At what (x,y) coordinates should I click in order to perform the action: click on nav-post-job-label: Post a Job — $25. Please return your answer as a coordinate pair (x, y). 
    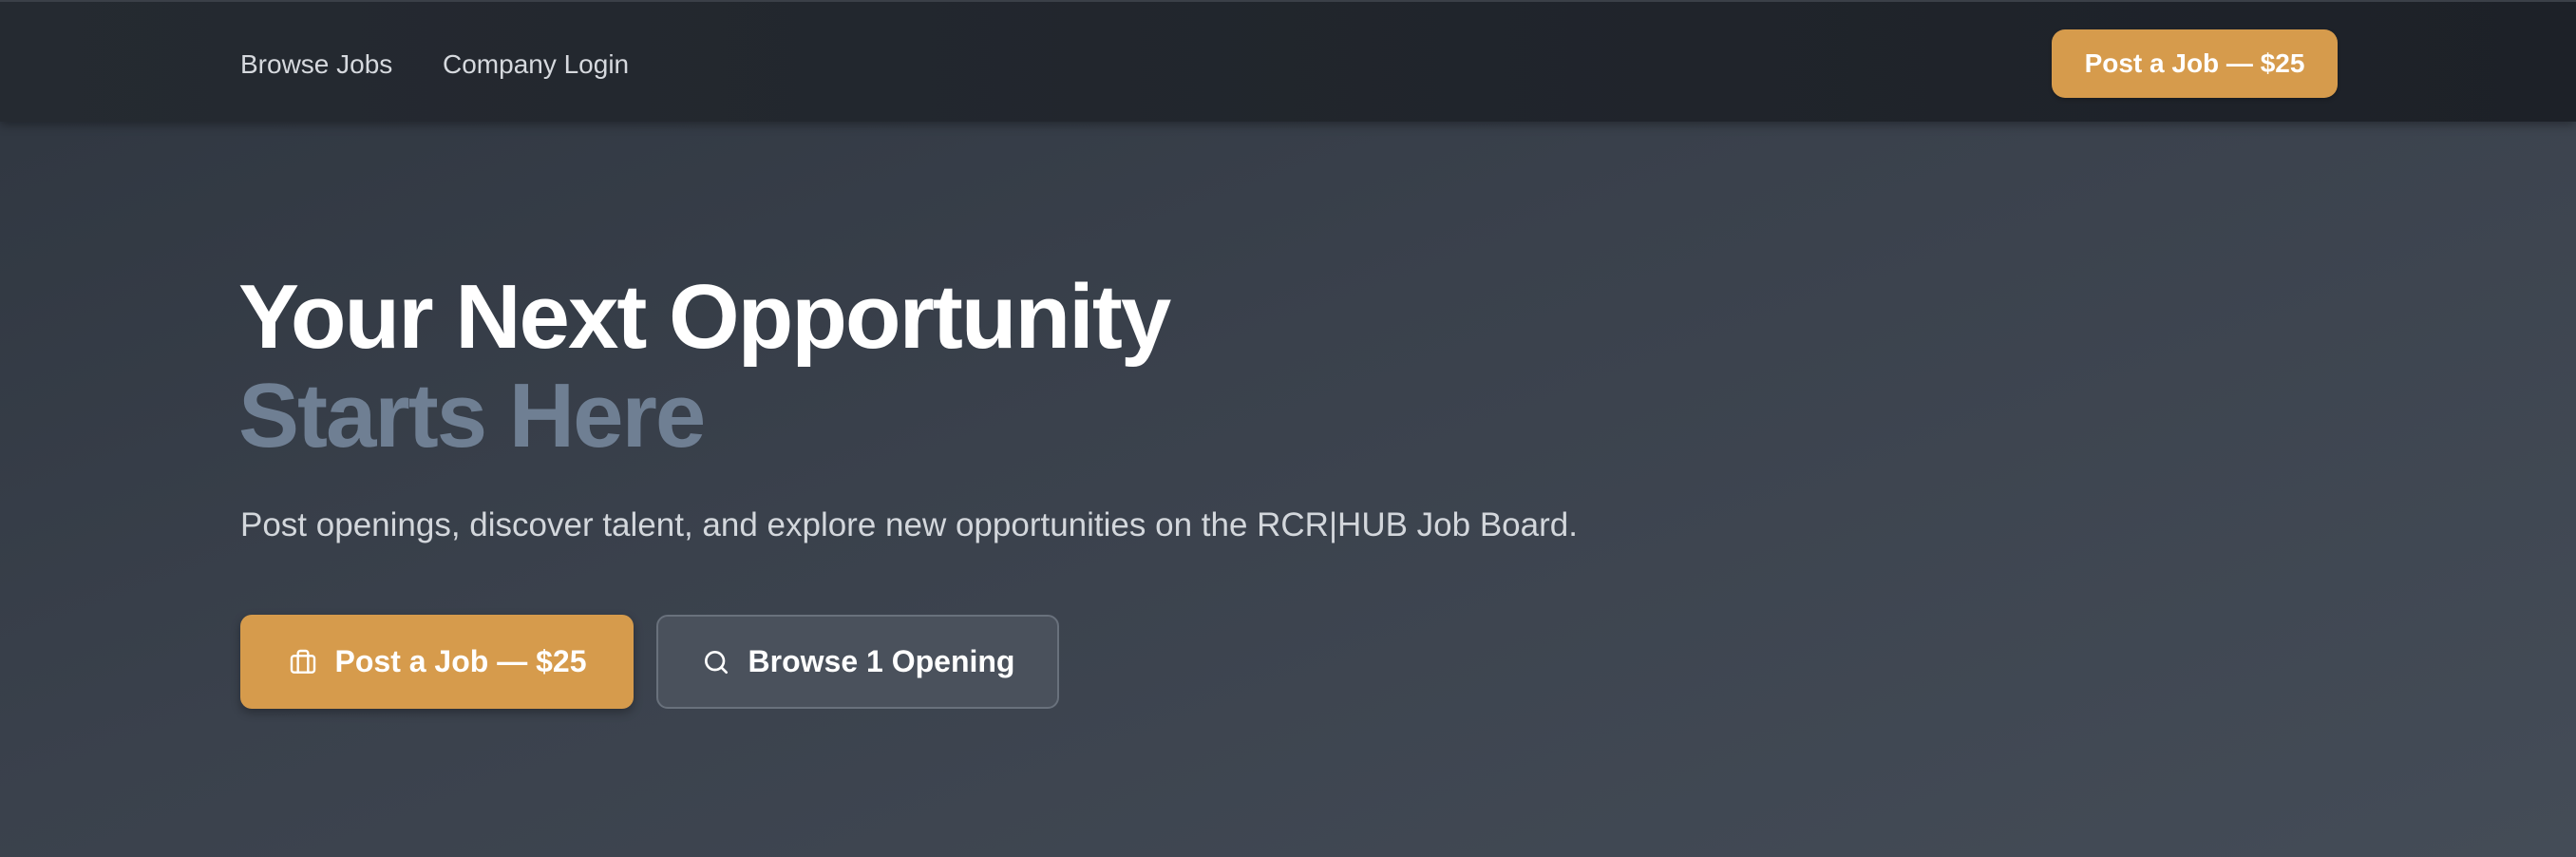
    Looking at the image, I should click on (2194, 63).